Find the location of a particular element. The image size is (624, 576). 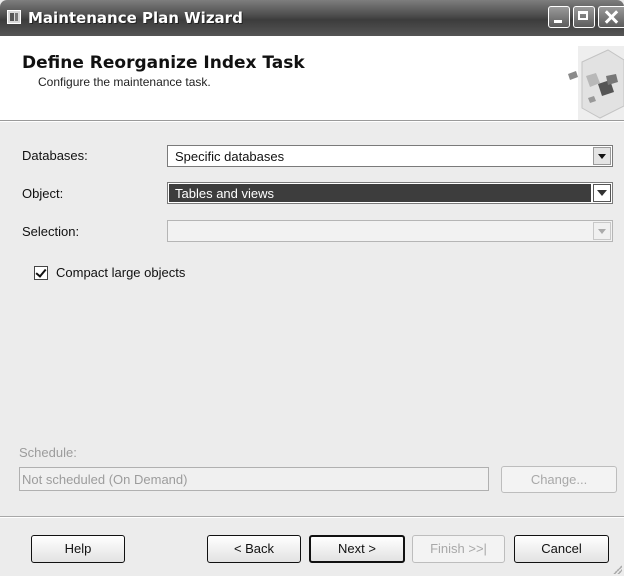

databases-value: Specific databases is located at coordinates (230, 156).